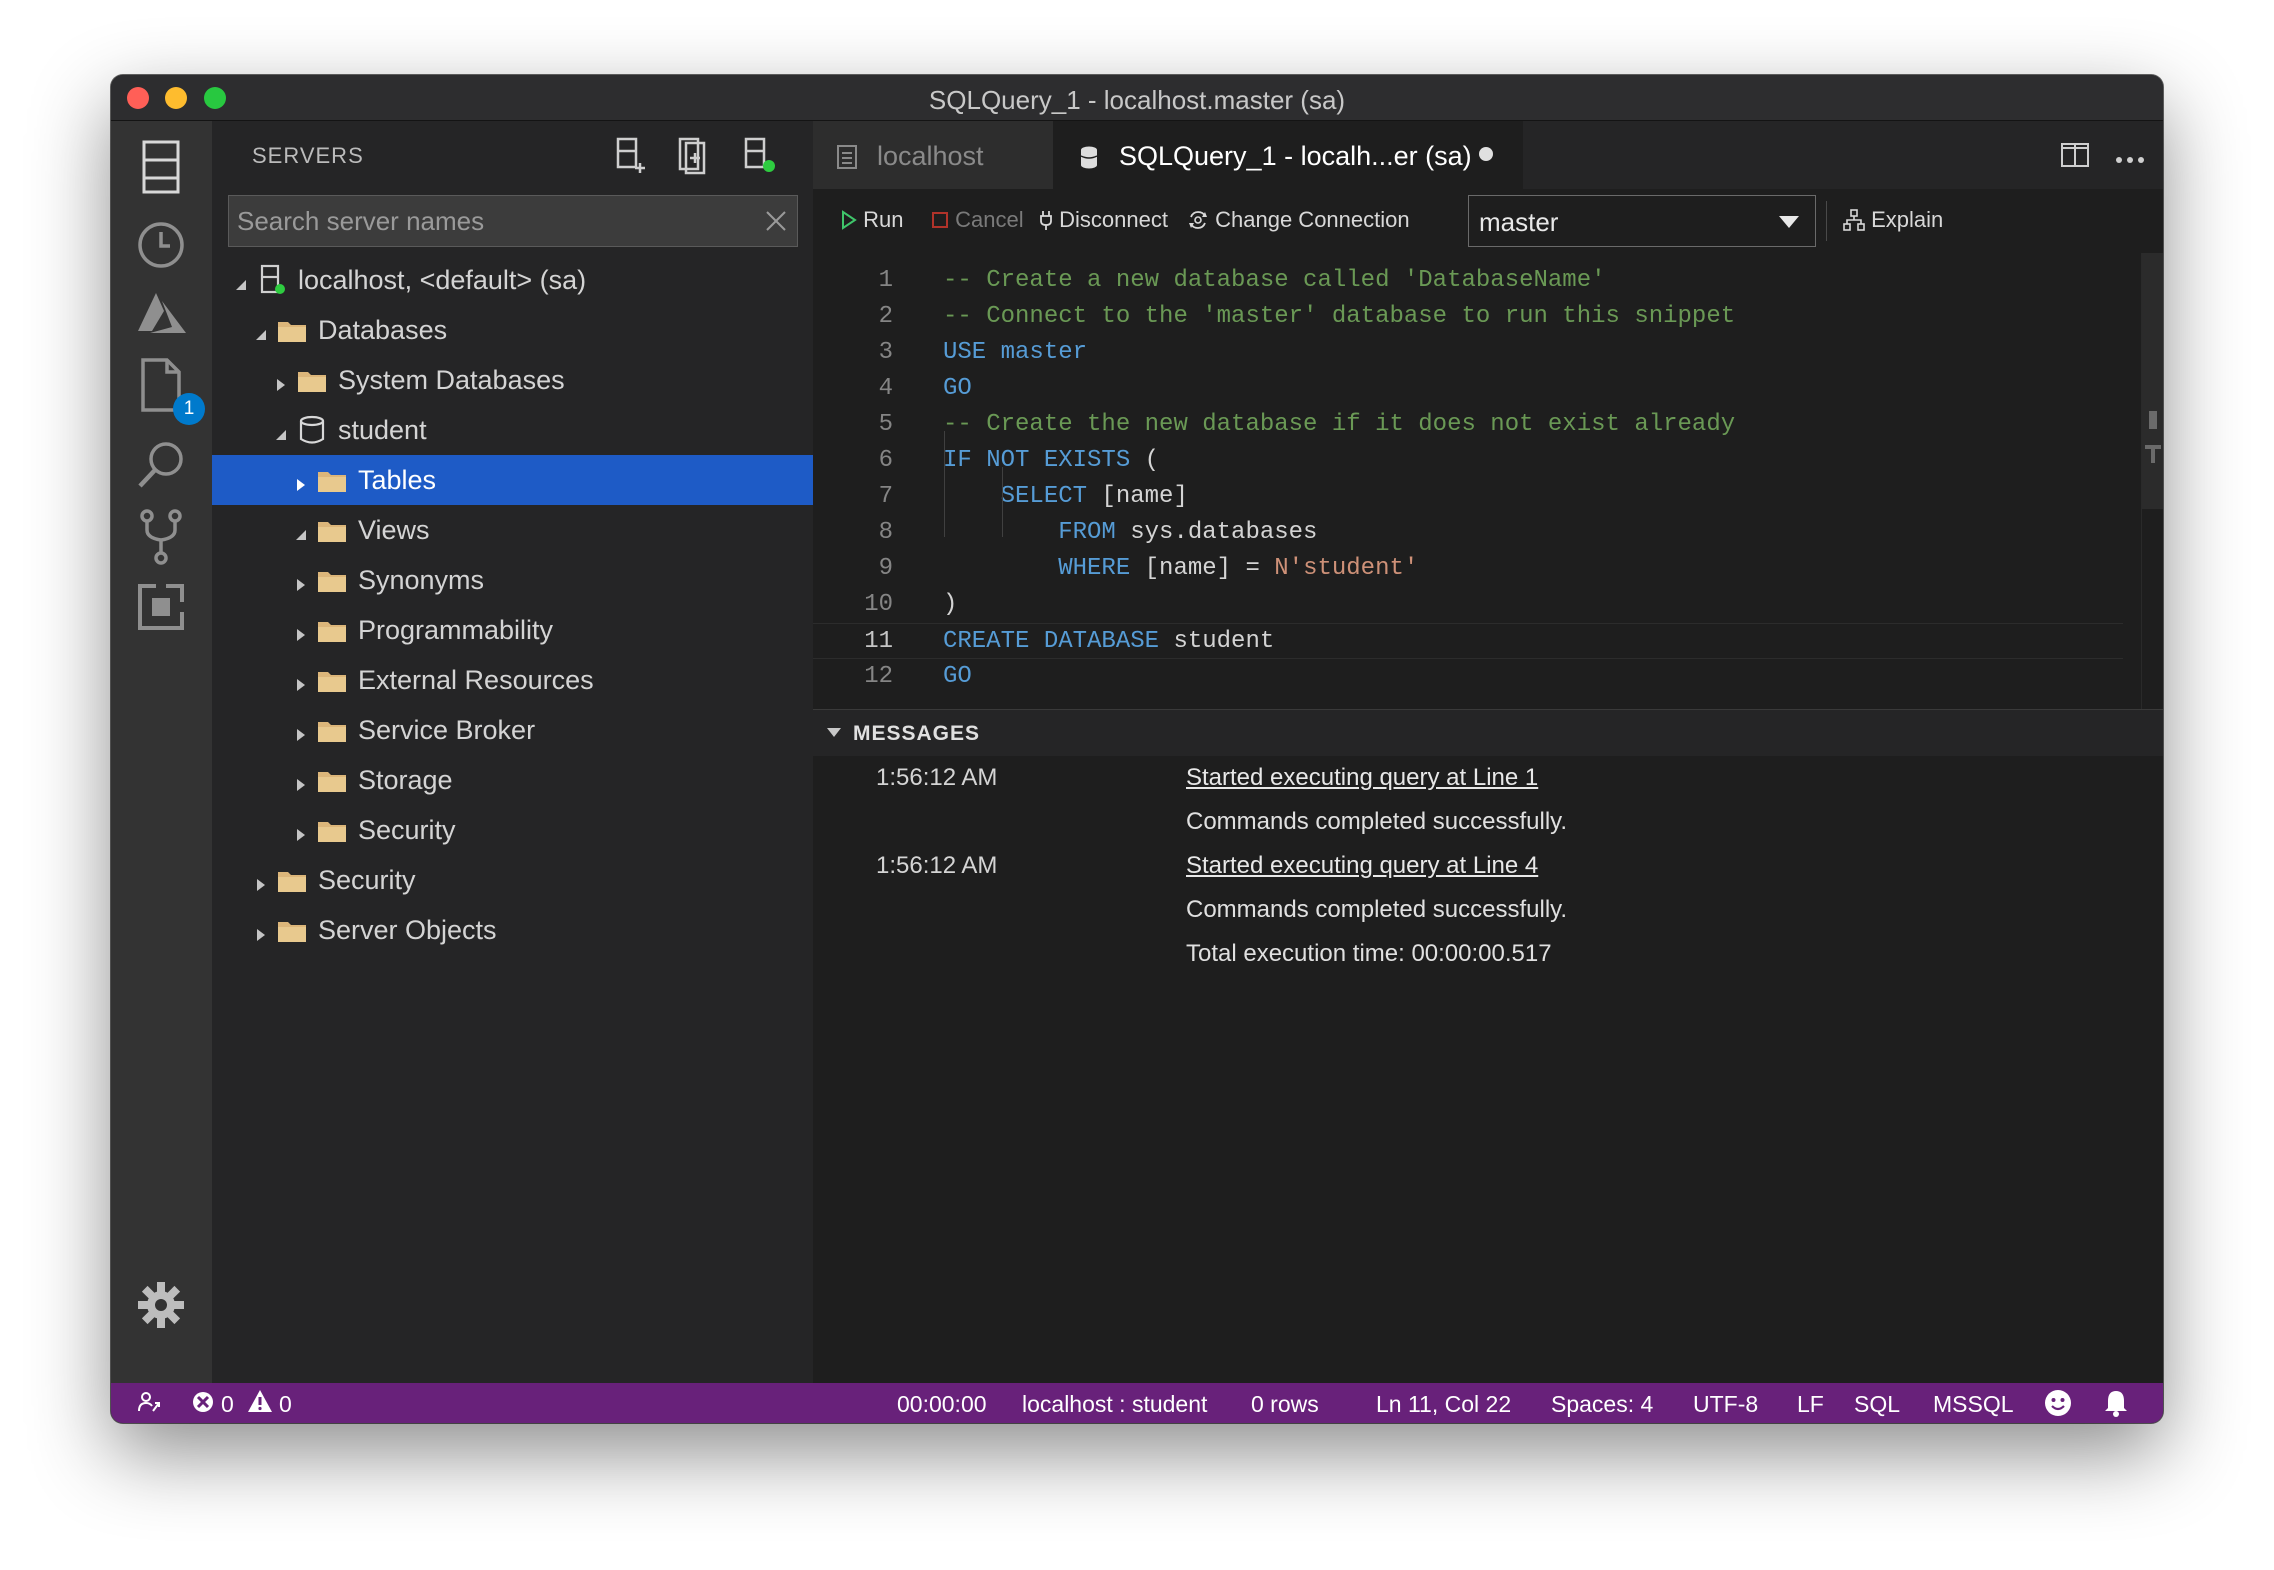 This screenshot has height=1570, width=2274. Describe the element at coordinates (1202, 568) in the screenshot. I see `code-token: [name] =` at that location.